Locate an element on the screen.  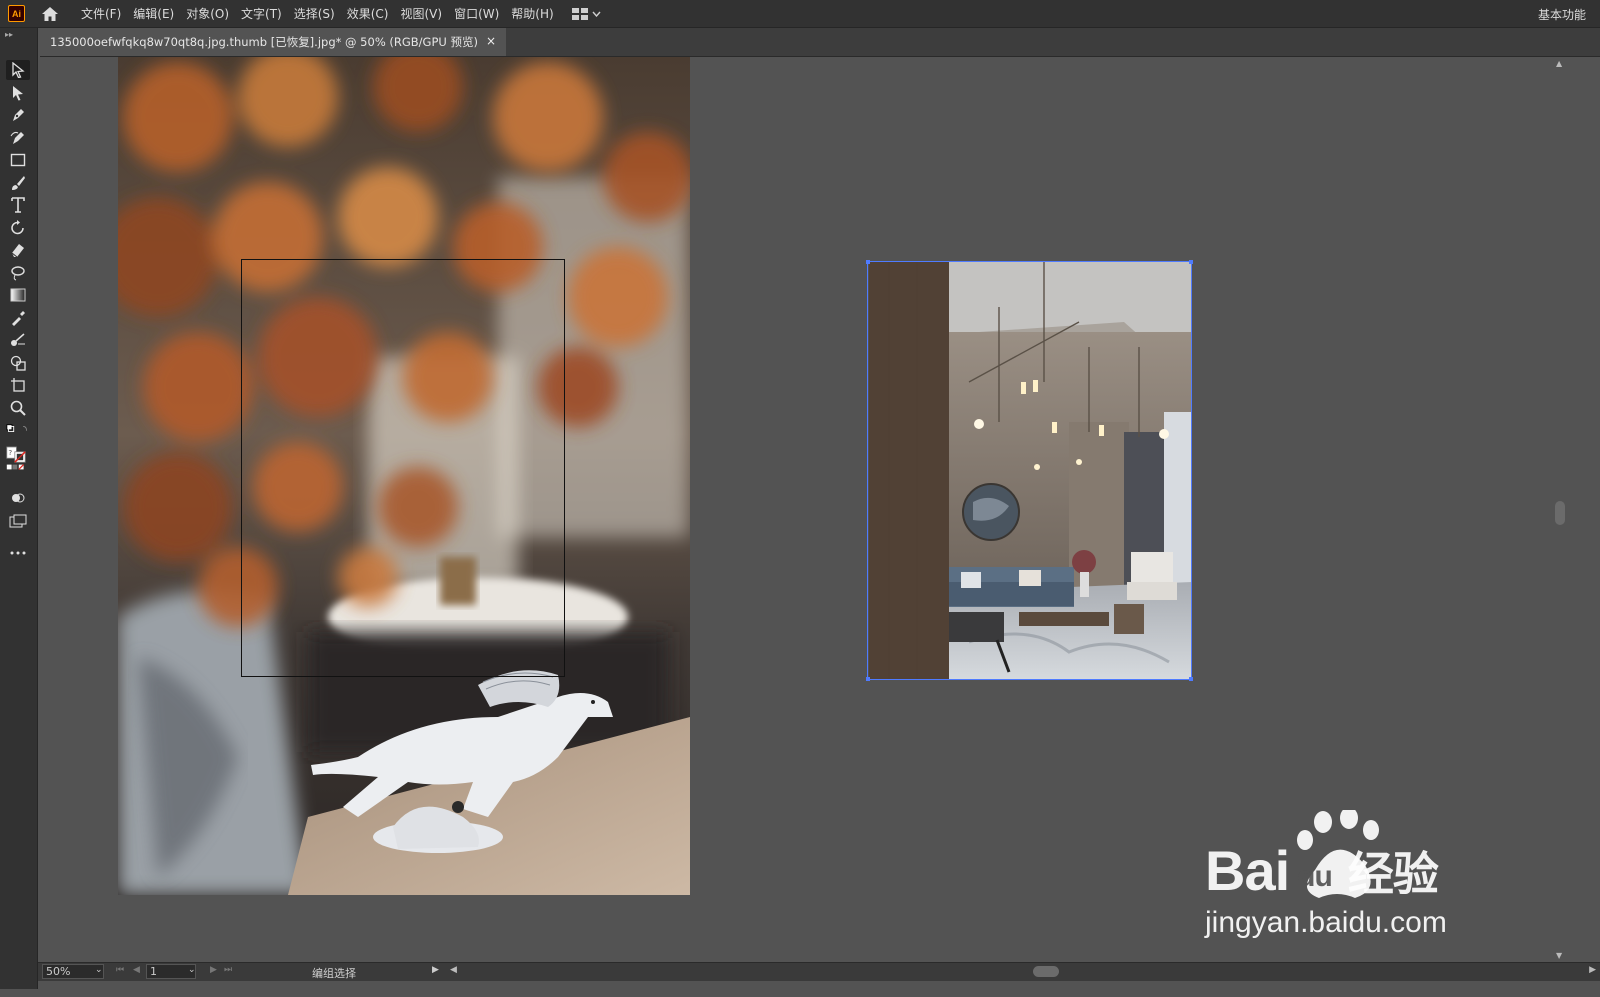
eraser-icon is located at coordinates (17, 251).